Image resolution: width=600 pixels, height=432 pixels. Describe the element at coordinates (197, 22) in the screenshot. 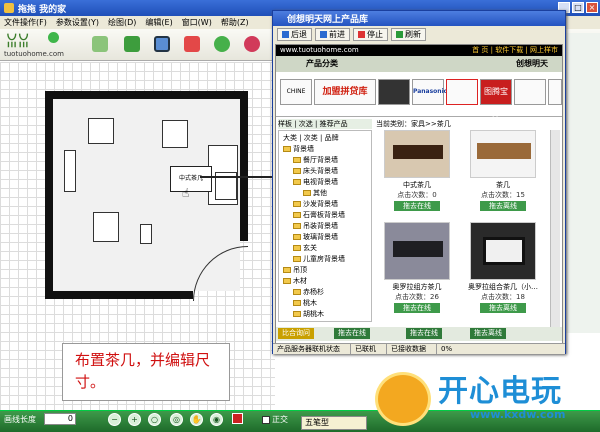

I see `menu-window: 窗口(W)` at that location.